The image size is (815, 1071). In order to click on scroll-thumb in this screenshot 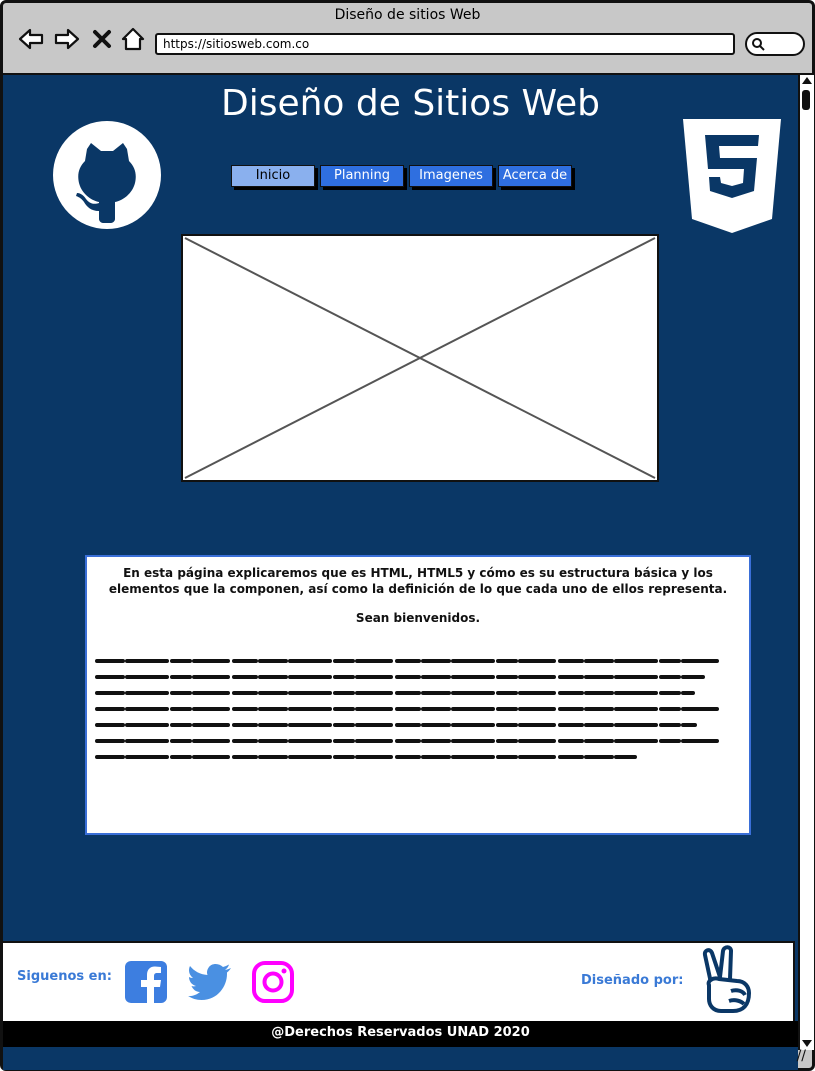, I will do `click(806, 100)`.